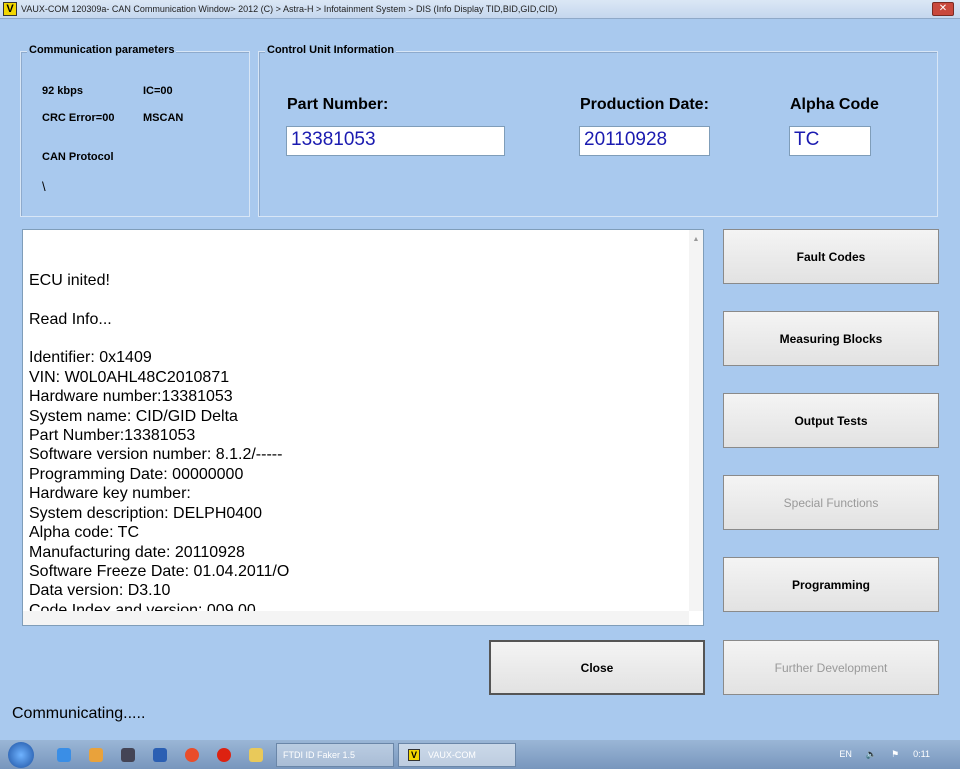 The image size is (960, 769). I want to click on ic-value: IC=00, so click(158, 91).